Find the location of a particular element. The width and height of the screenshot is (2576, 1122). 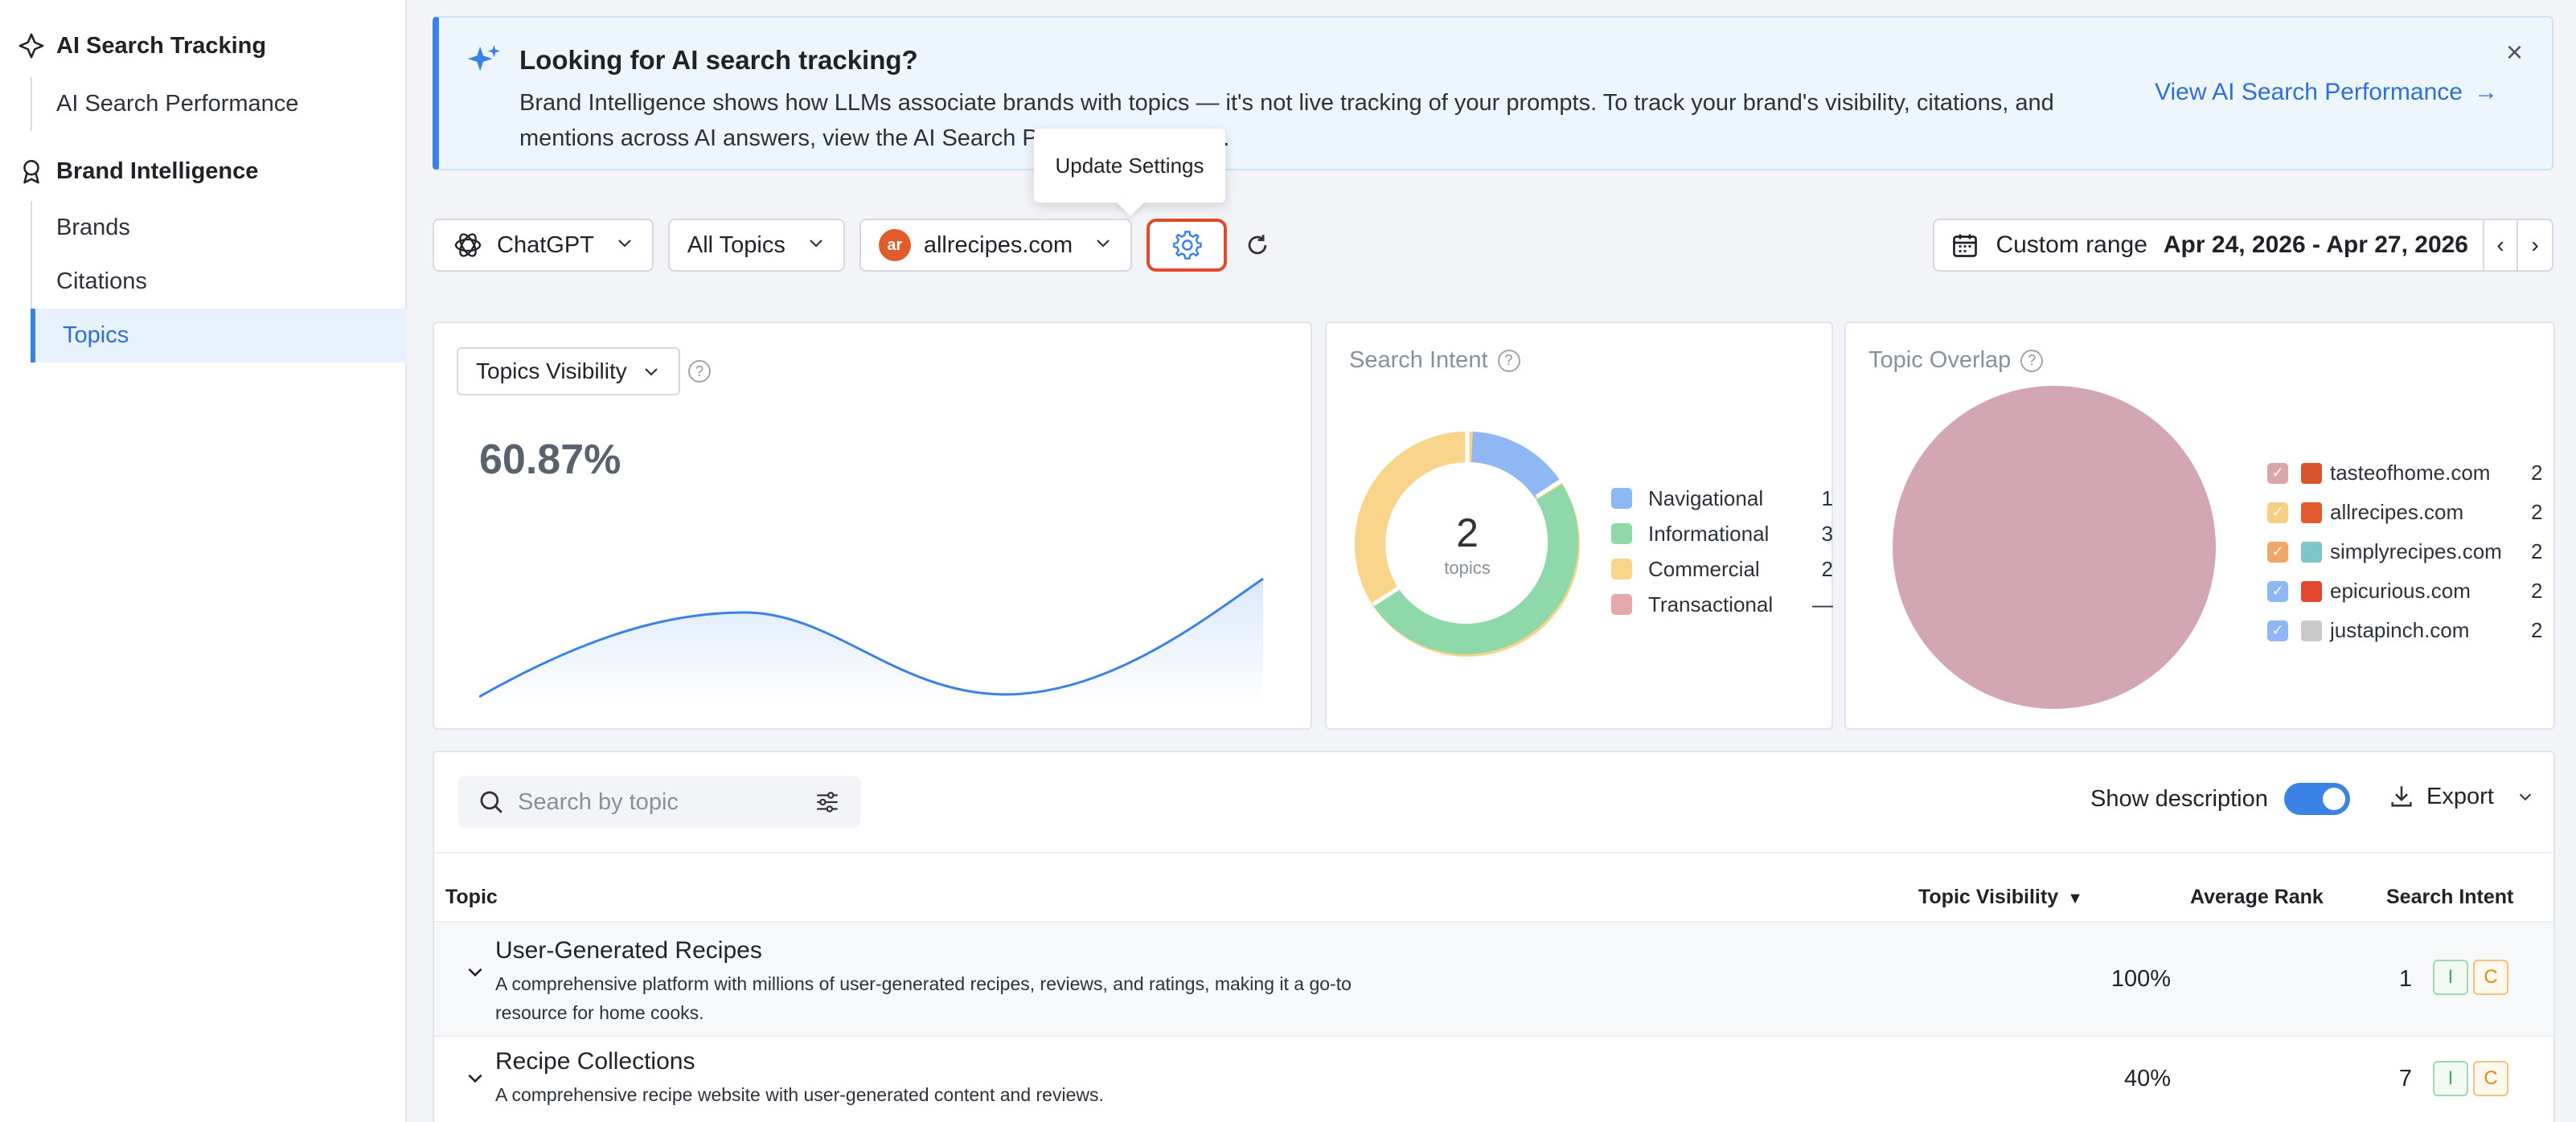

update-settings-button is located at coordinates (1187, 245).